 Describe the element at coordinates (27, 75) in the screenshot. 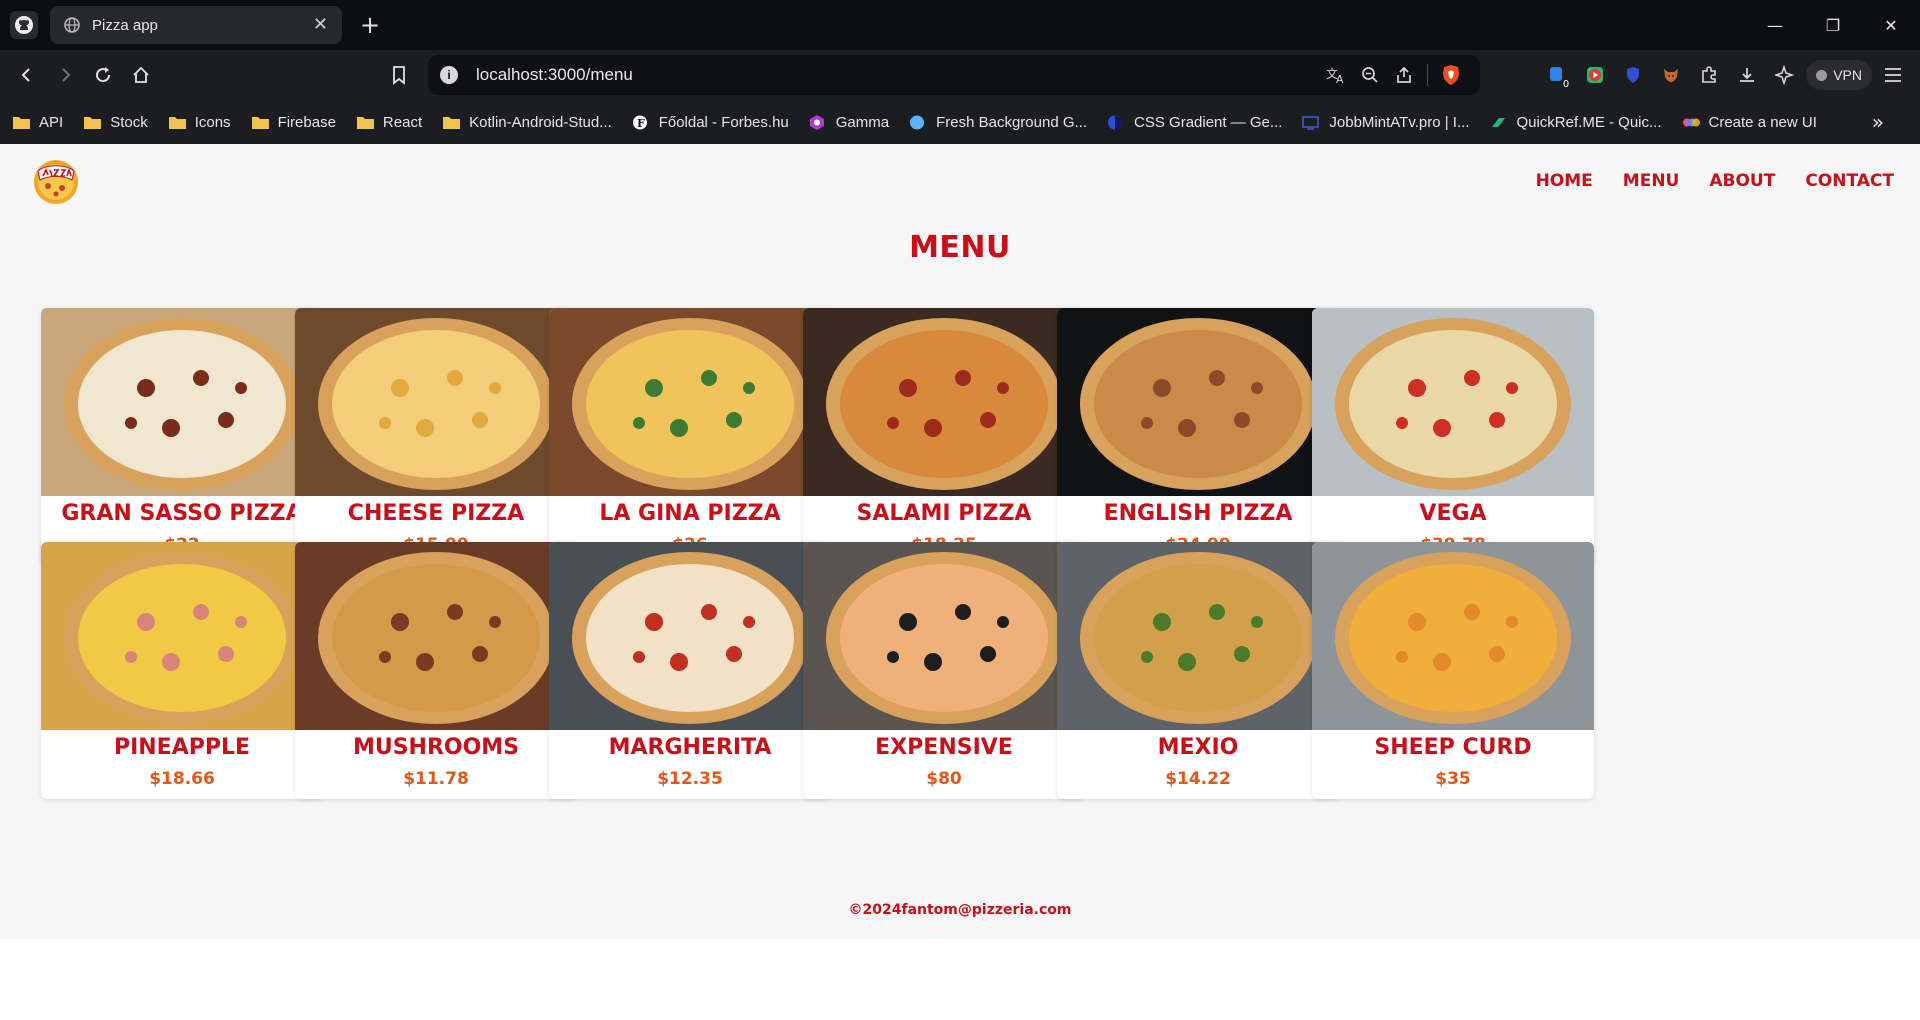

I see `back-icon` at that location.